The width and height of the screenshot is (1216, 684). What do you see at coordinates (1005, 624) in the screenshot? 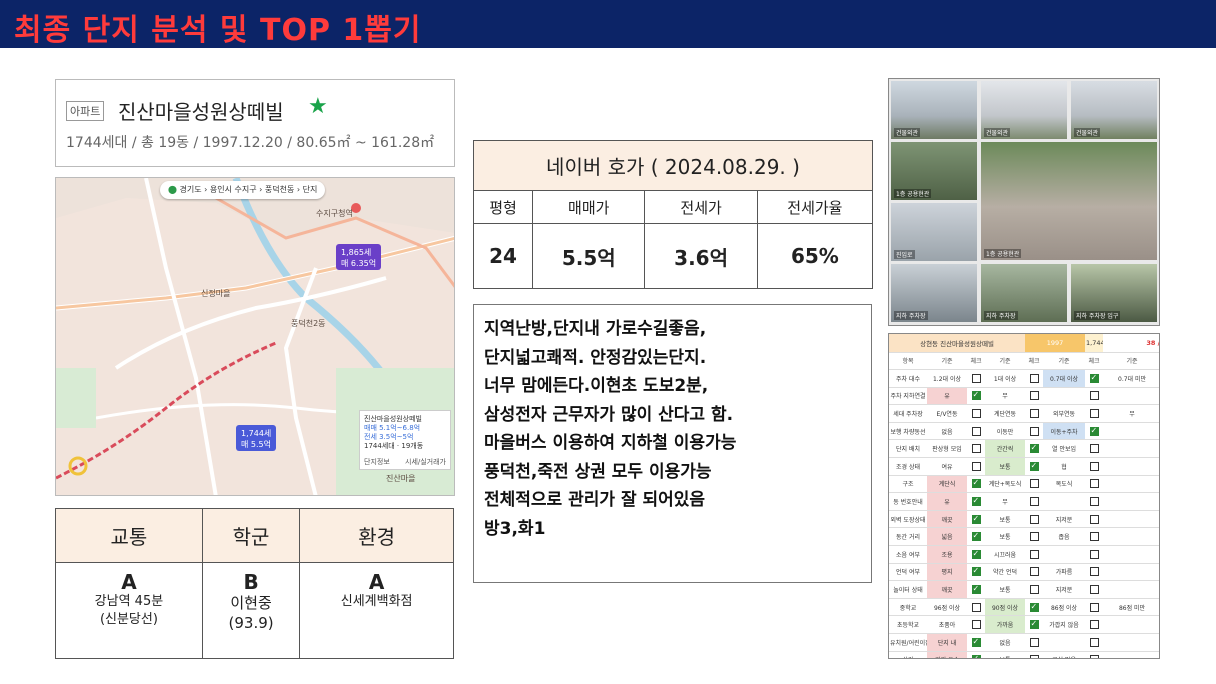
I see `checklist-criterion: 가까움` at bounding box center [1005, 624].